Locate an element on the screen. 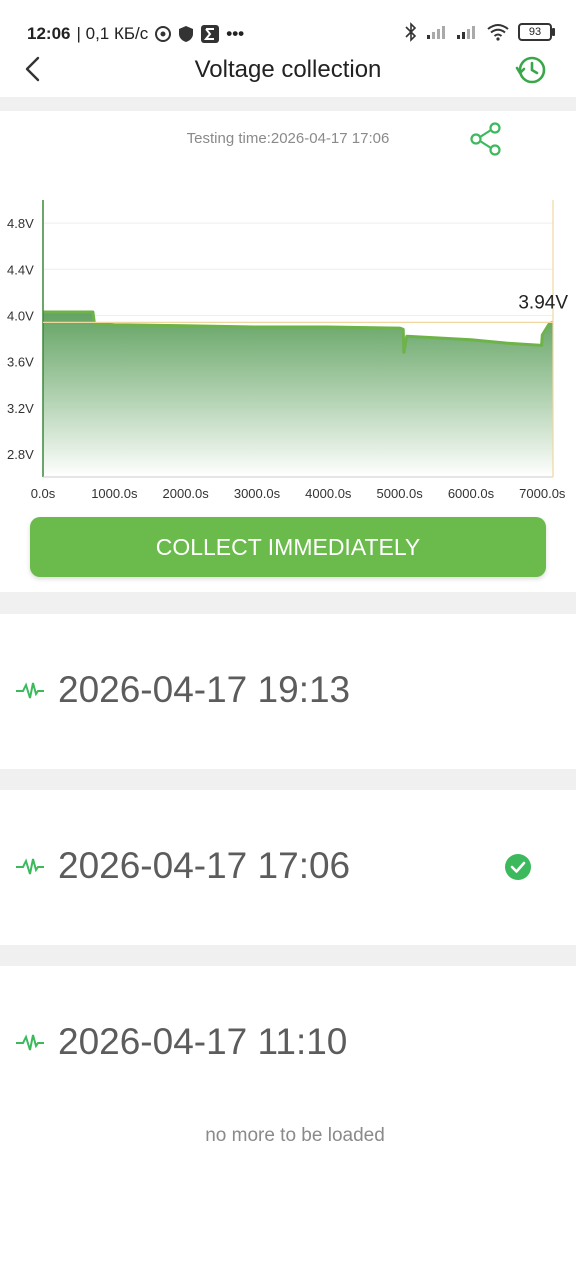 The width and height of the screenshot is (576, 1280). y-tick-label: 3.2V is located at coordinates (20, 408).